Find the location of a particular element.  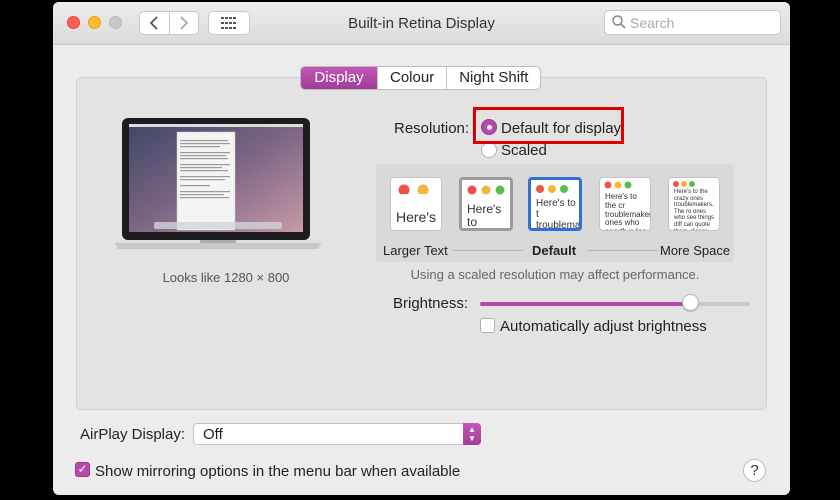

looks-like-label: Looks like 1280 × 800 is located at coordinates (226, 277).